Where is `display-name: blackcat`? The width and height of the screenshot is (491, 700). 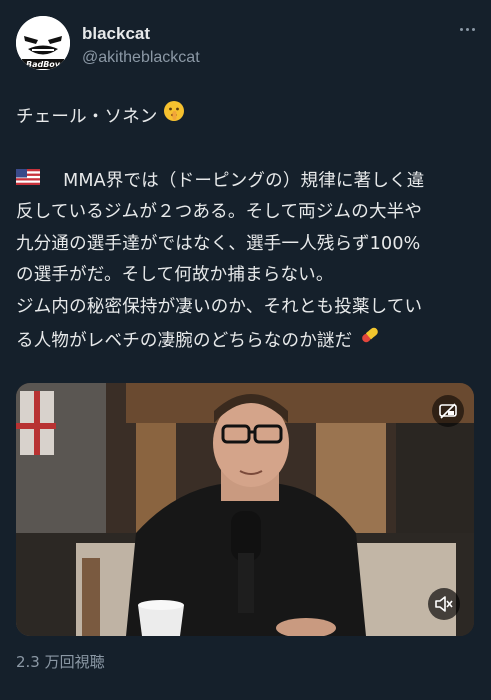 display-name: blackcat is located at coordinates (141, 34).